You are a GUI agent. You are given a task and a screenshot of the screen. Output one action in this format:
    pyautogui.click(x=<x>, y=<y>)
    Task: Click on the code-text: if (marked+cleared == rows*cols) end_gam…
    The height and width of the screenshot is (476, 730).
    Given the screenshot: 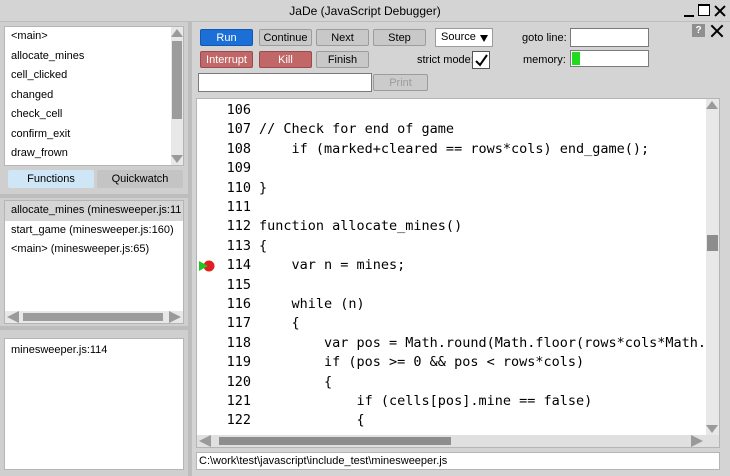 What is the action you would take?
    pyautogui.click(x=454, y=148)
    